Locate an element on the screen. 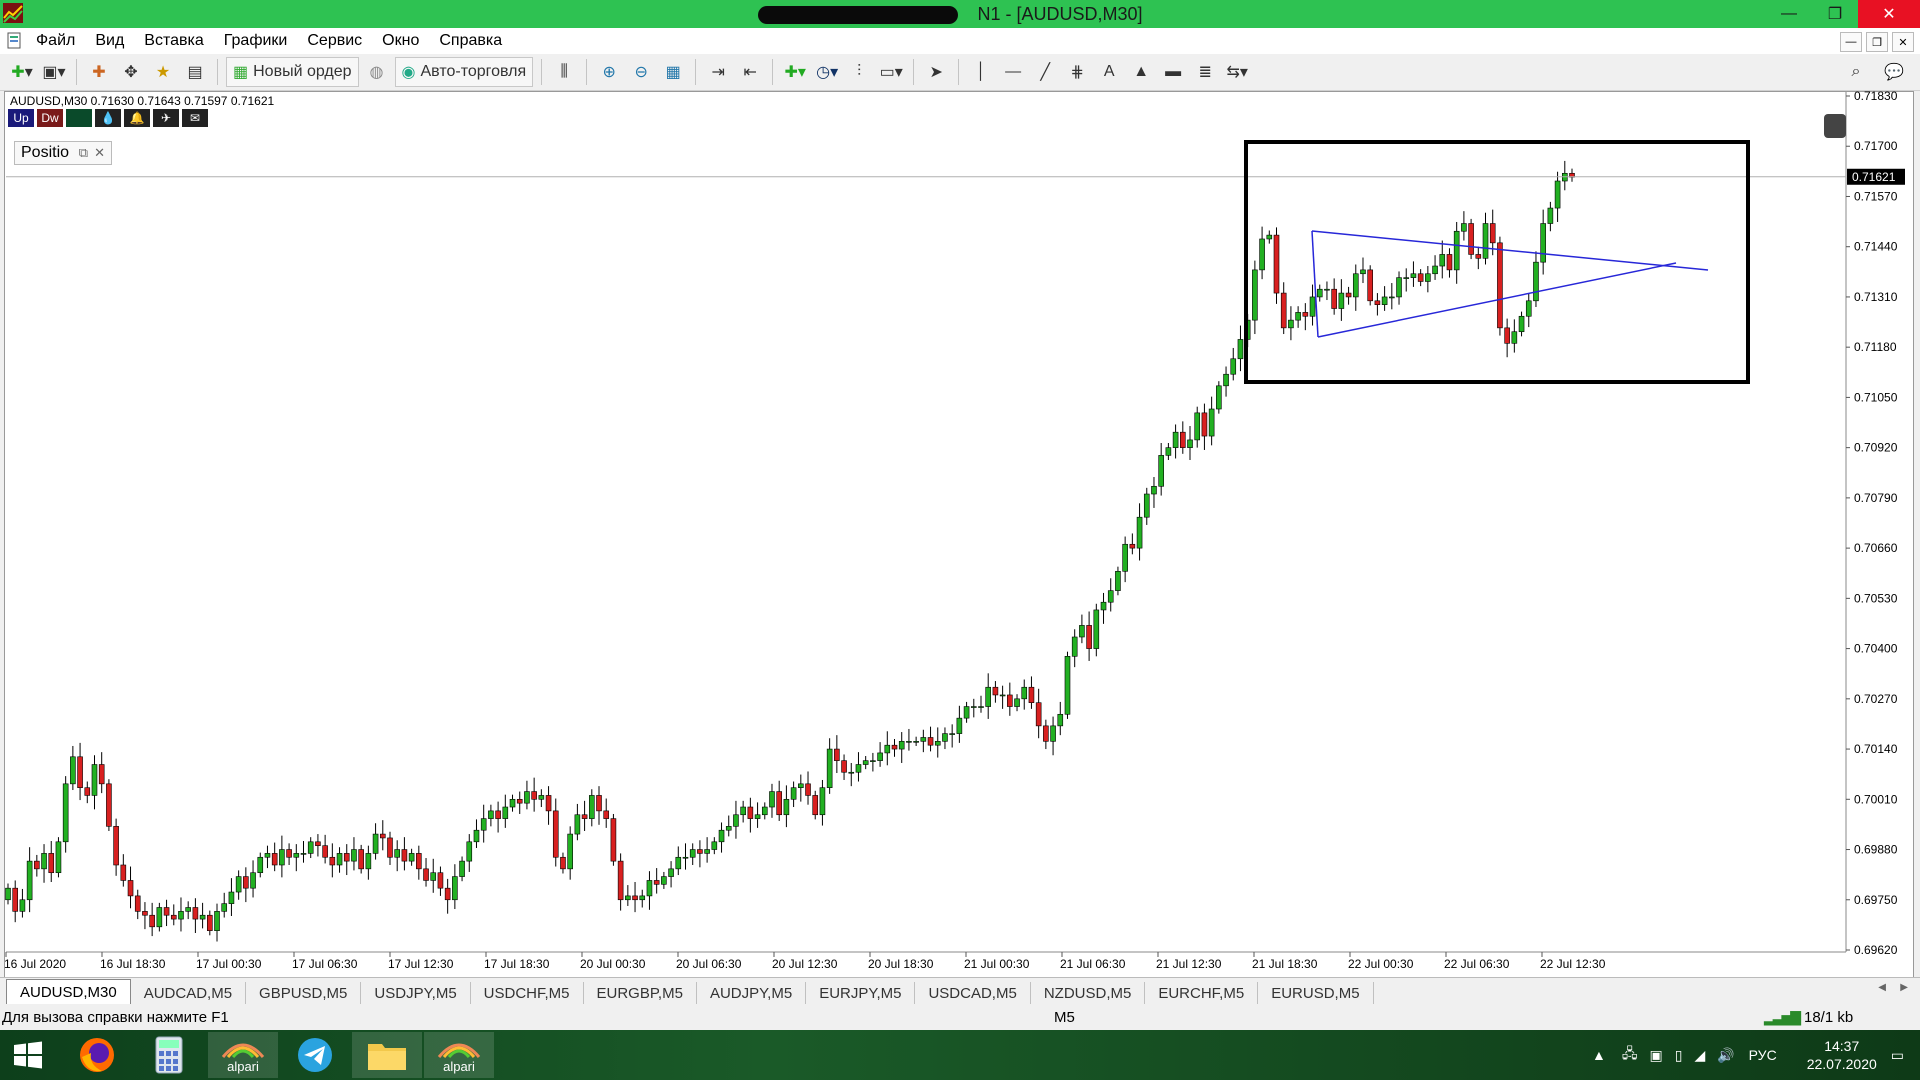  drop-icon: 💧 is located at coordinates (108, 118).